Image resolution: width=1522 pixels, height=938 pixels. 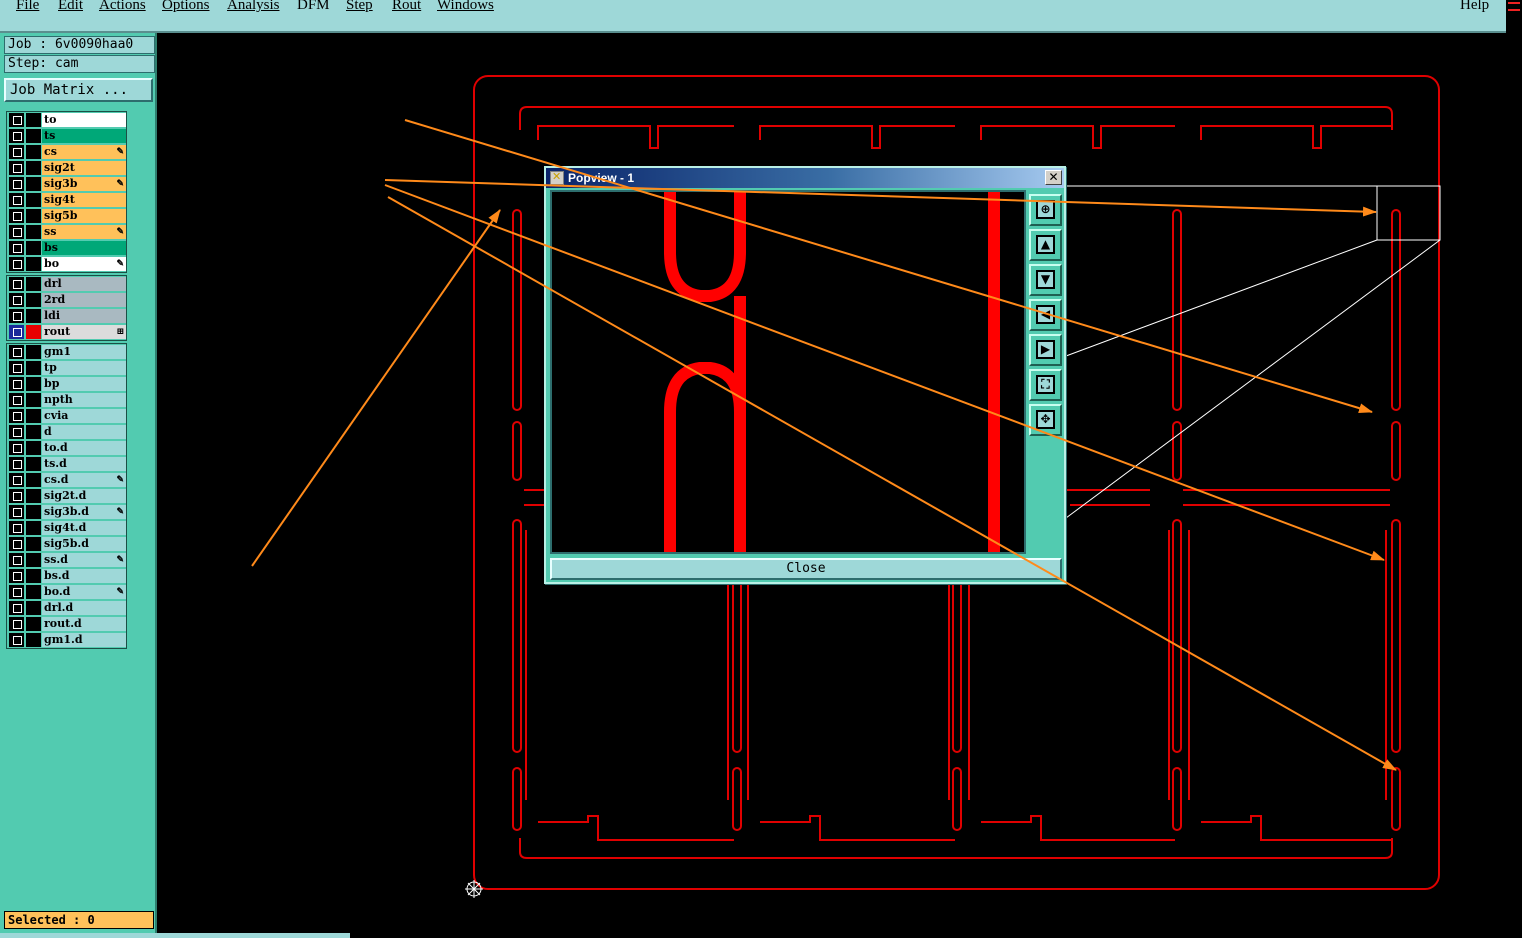 I want to click on layer-name: ts.d, so click(x=84, y=464).